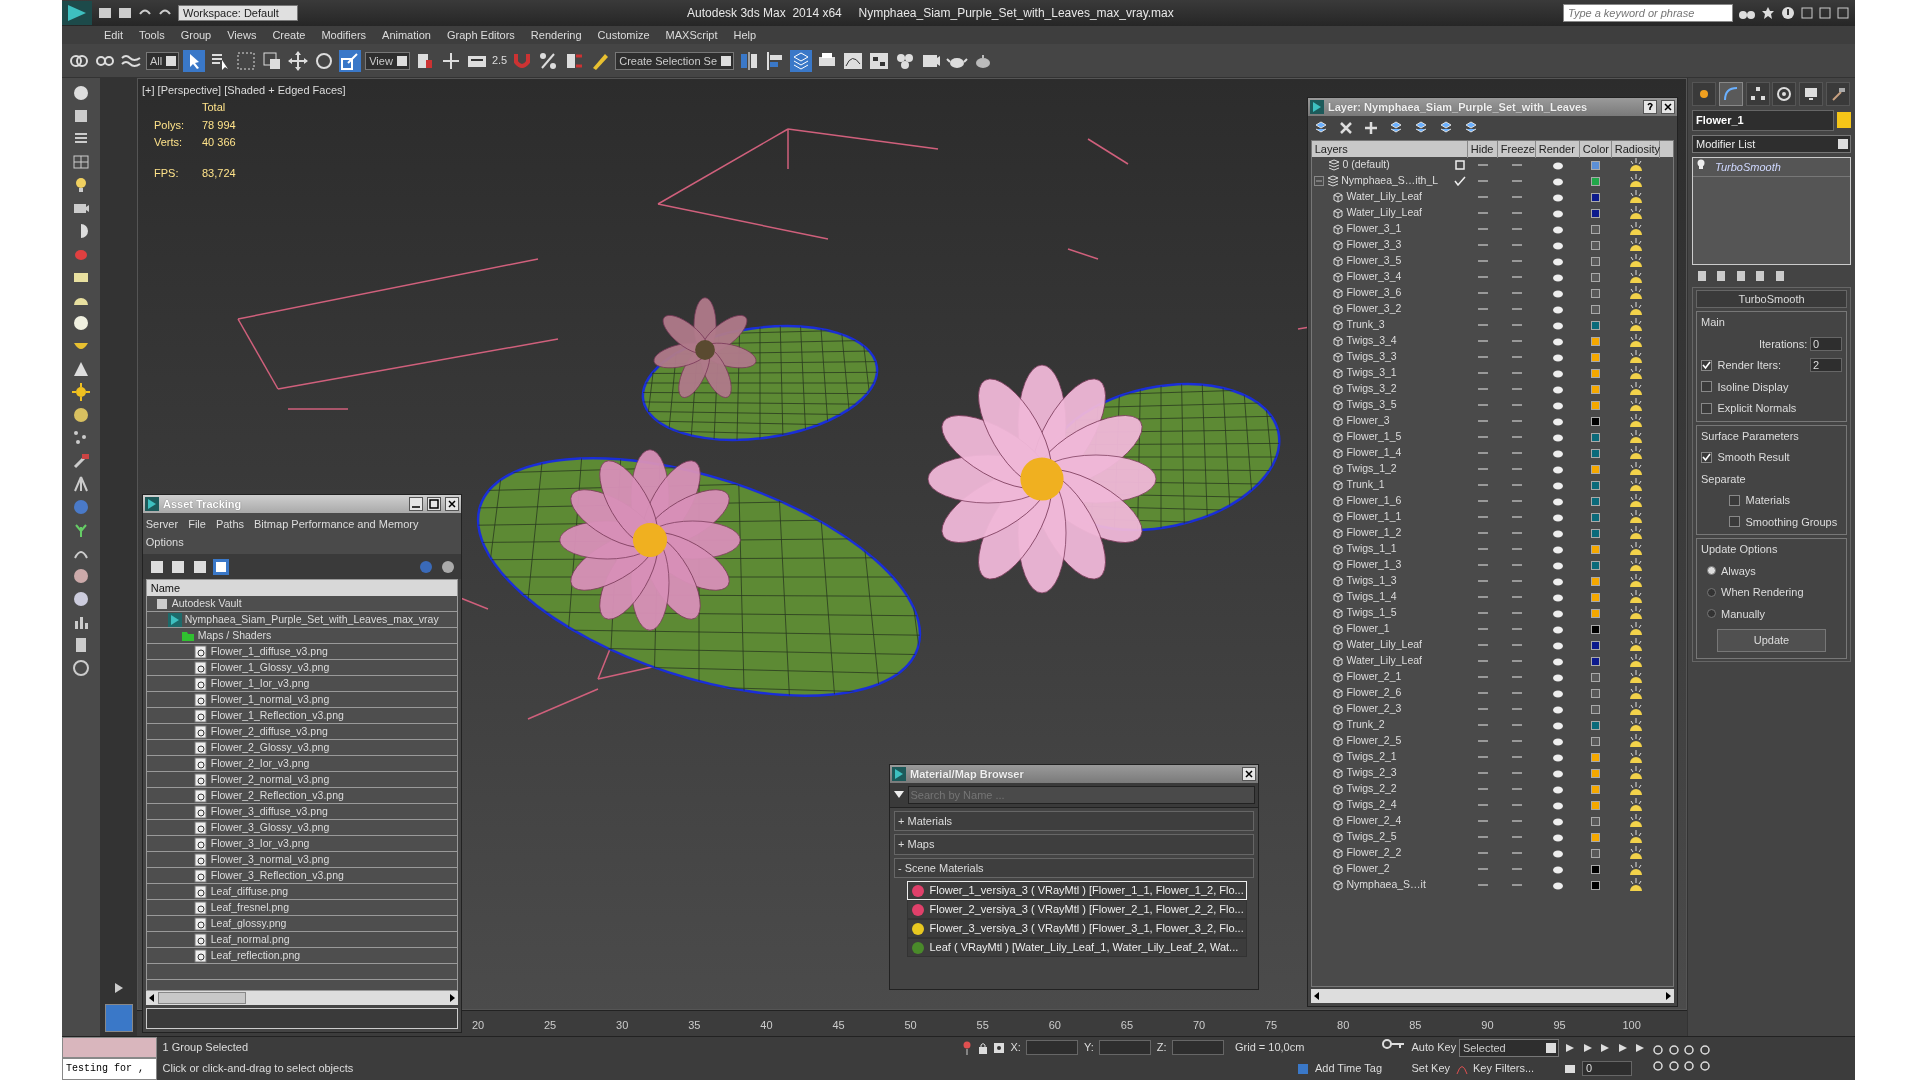 The image size is (1920, 1080). Describe the element at coordinates (1763, 120) in the screenshot. I see `object-name-field: Flower_1` at that location.